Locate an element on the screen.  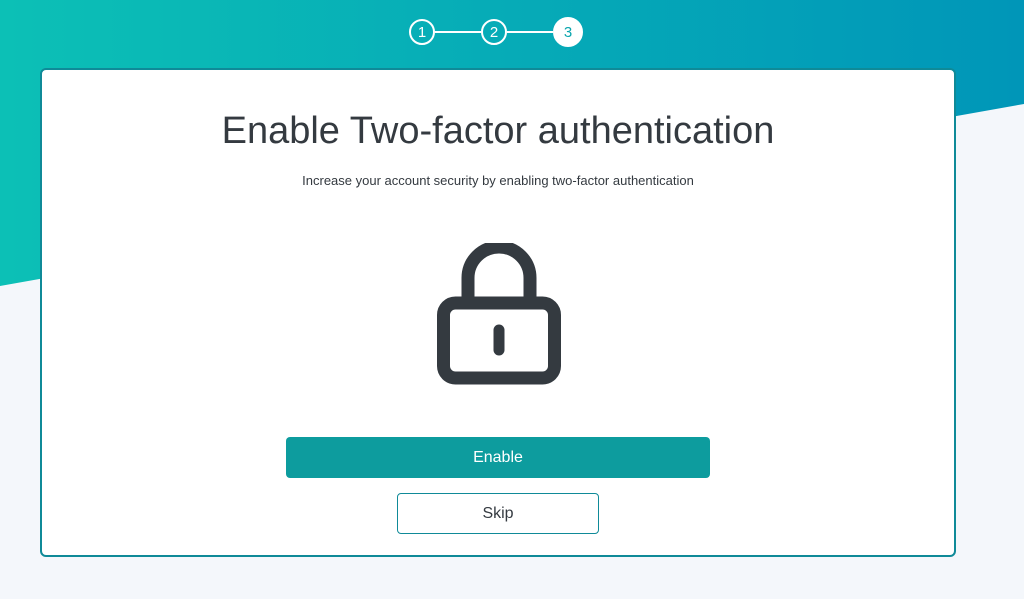
step-1: 1 is located at coordinates (422, 32).